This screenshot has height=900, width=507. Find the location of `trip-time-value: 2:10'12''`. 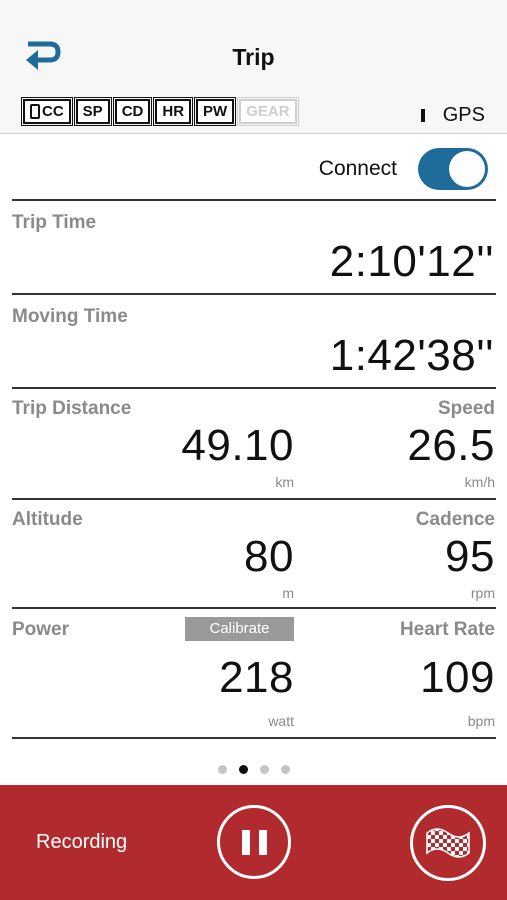

trip-time-value: 2:10'12'' is located at coordinates (411, 261).